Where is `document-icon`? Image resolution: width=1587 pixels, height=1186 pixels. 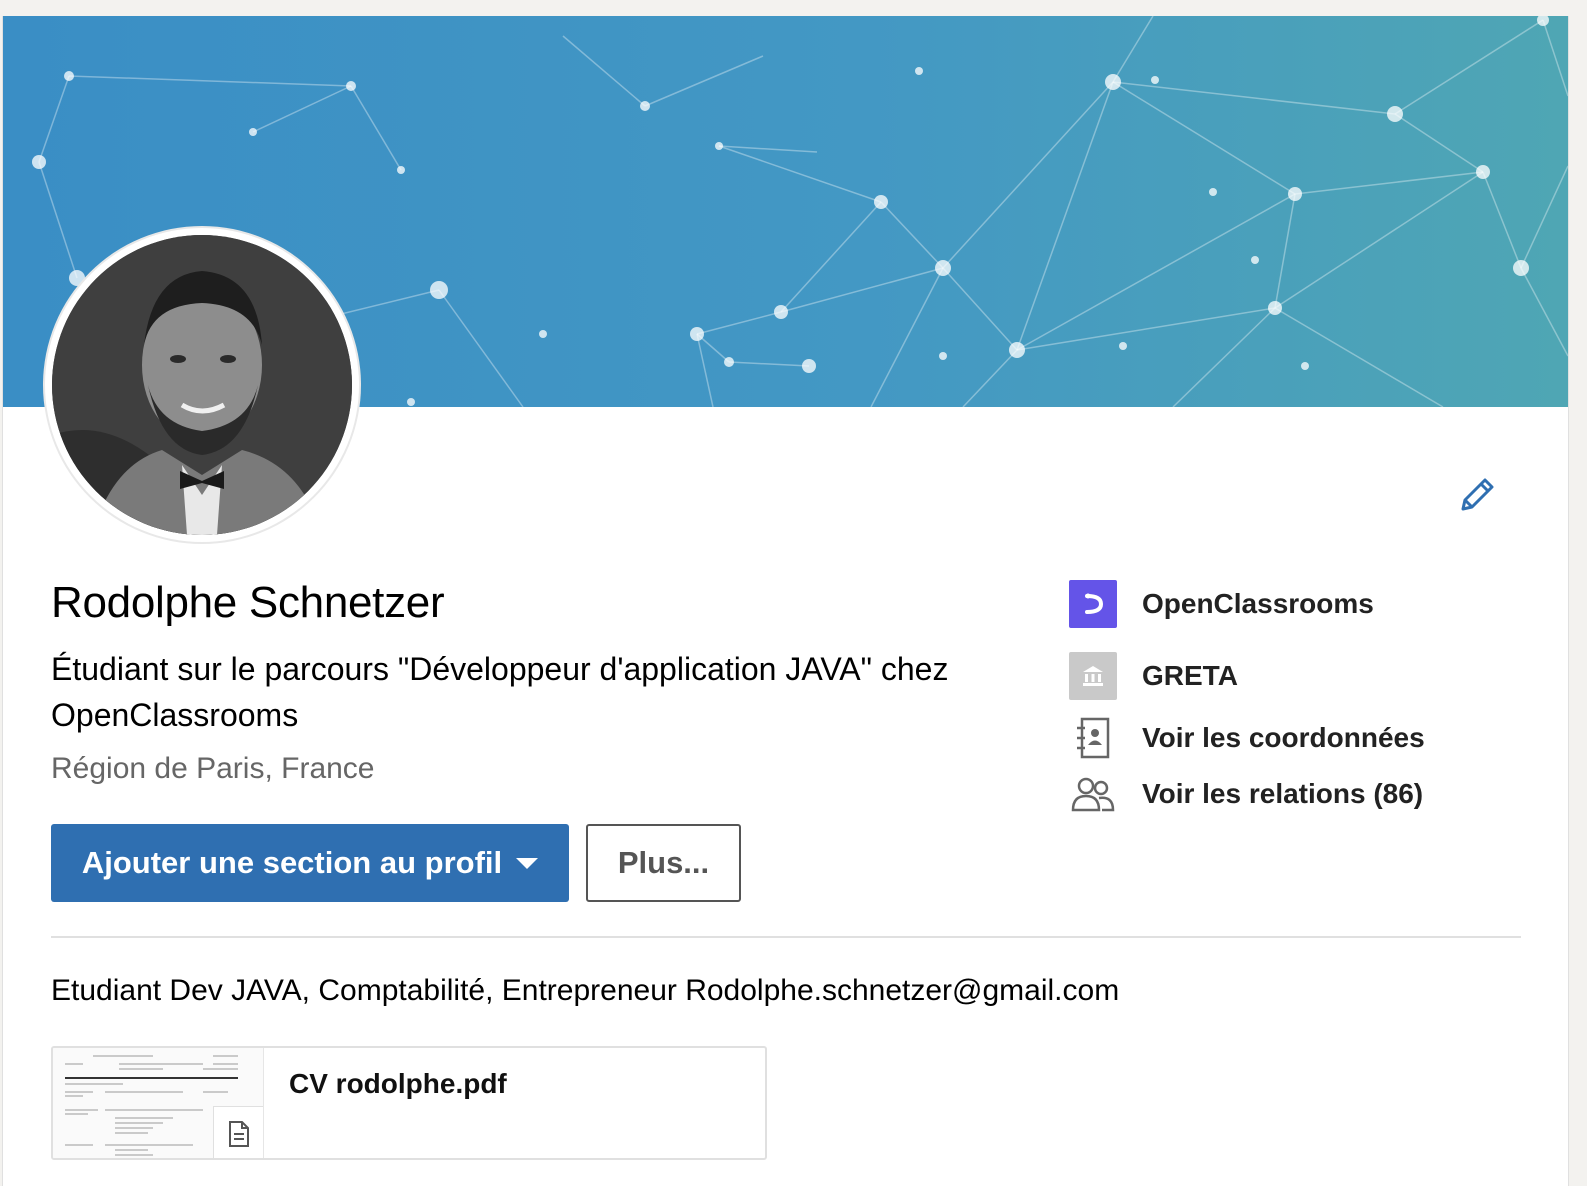 document-icon is located at coordinates (239, 1134).